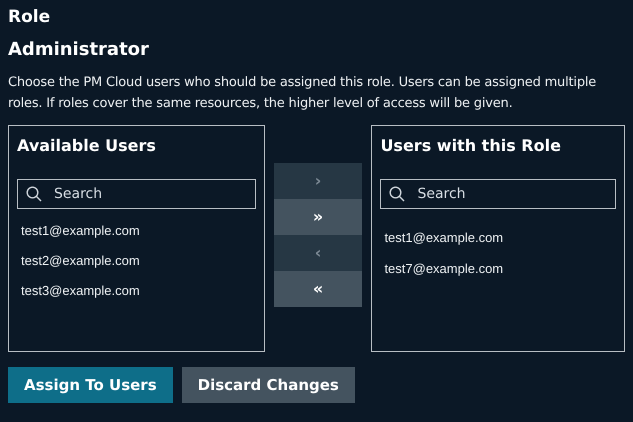 The image size is (633, 422). What do you see at coordinates (79, 50) in the screenshot?
I see `role-name: Administrator` at bounding box center [79, 50].